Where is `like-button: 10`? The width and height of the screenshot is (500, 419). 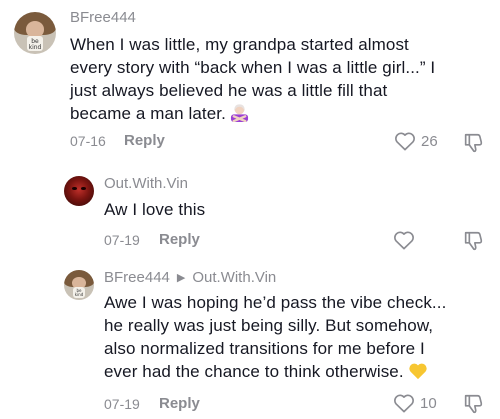 like-button: 10 is located at coordinates (415, 403).